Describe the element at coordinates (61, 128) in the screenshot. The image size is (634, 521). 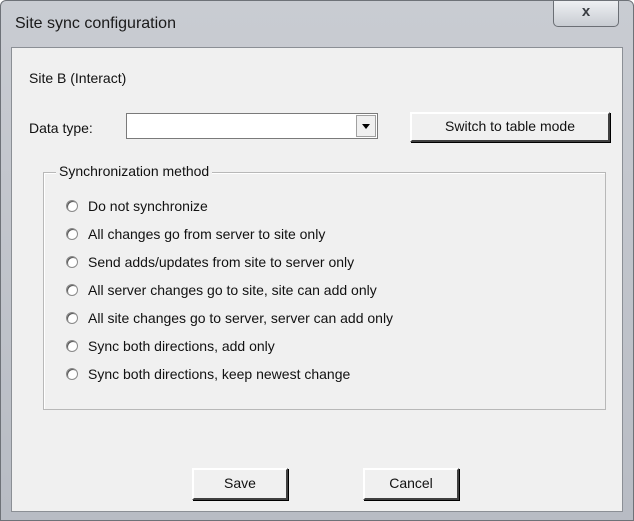
I see `data-type-label: Data type:` at that location.